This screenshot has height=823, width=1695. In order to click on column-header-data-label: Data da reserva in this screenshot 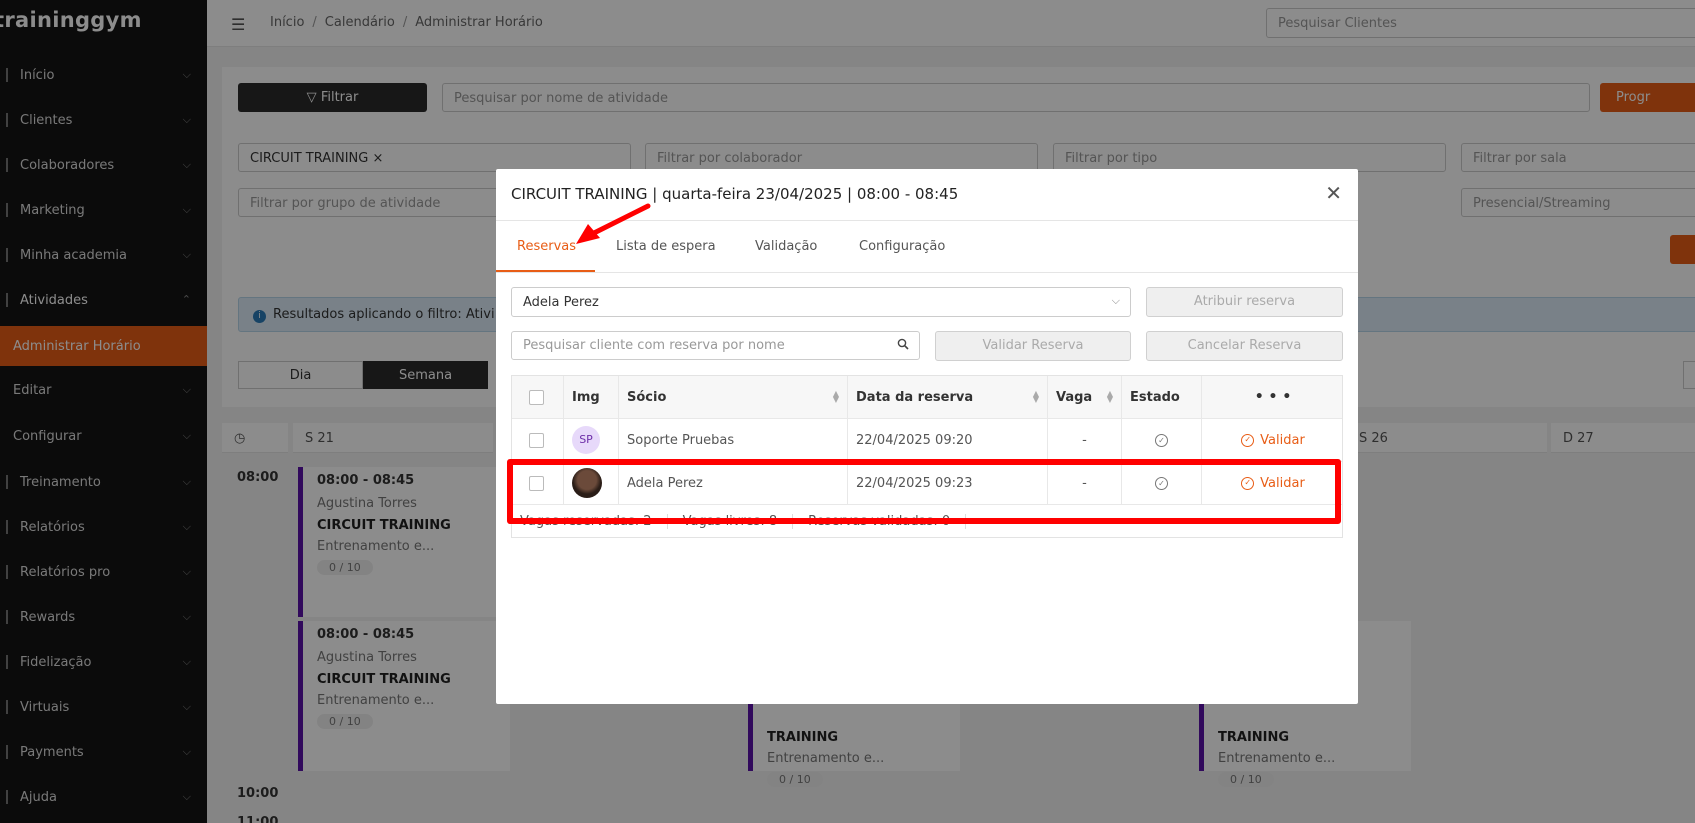, I will do `click(915, 397)`.